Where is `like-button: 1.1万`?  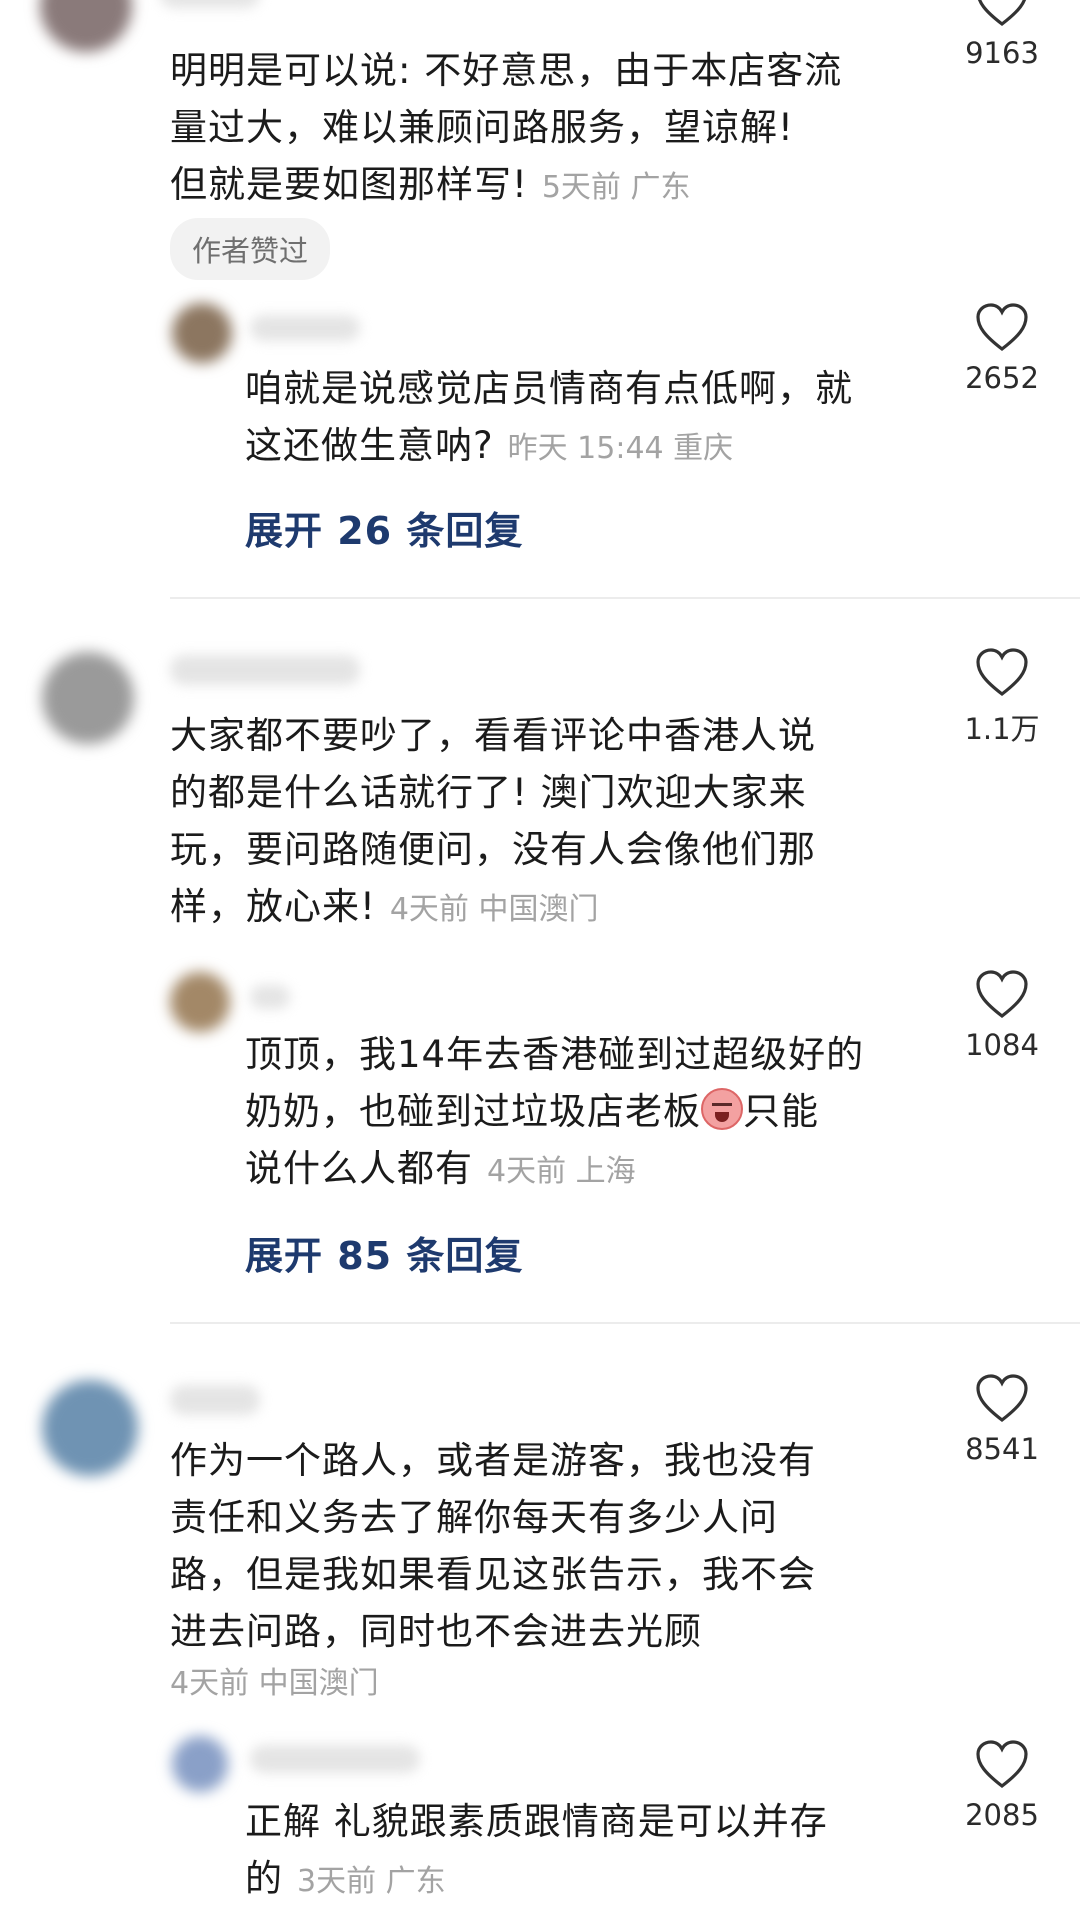 like-button: 1.1万 is located at coordinates (1002, 698).